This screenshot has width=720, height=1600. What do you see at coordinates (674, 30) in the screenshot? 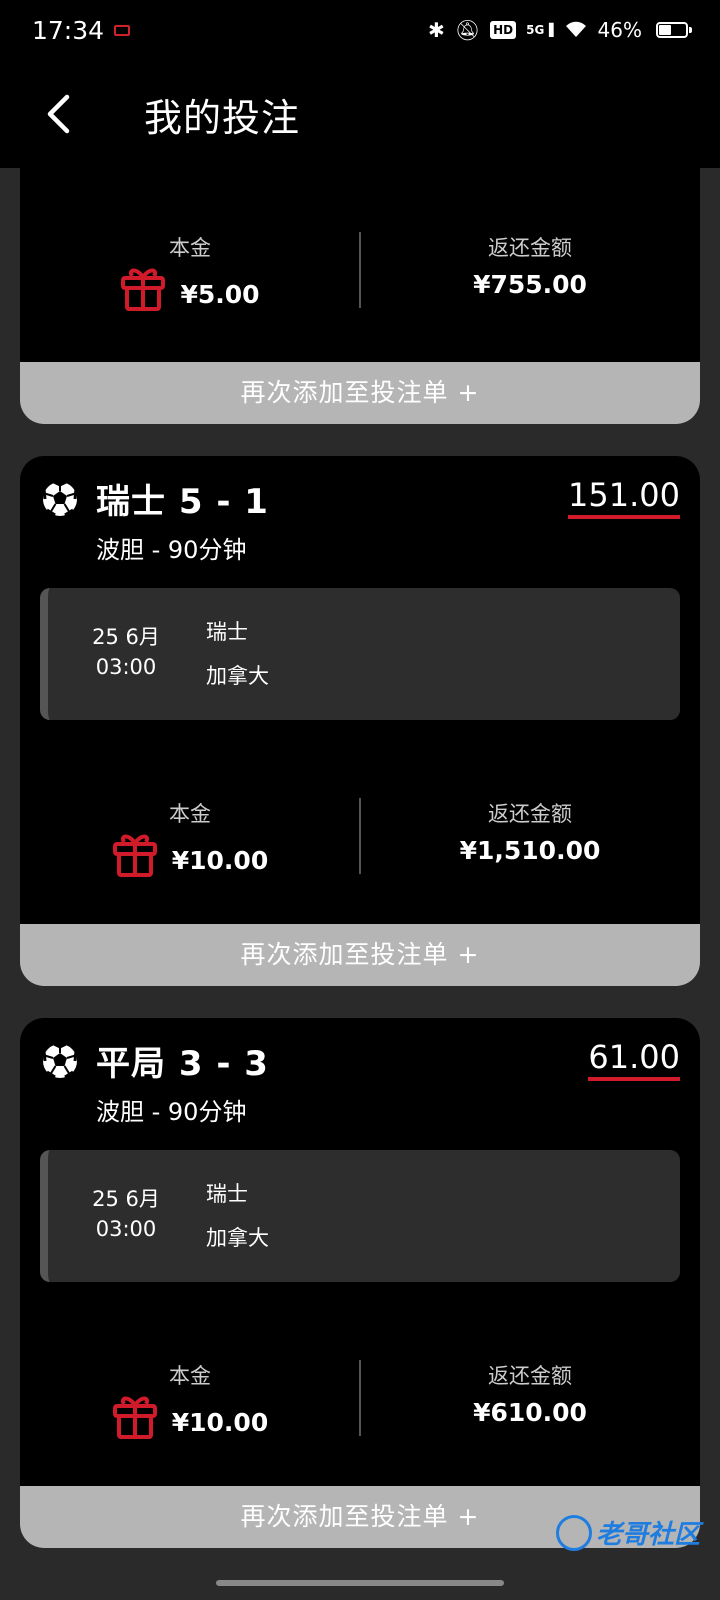
I see `battery-icon` at bounding box center [674, 30].